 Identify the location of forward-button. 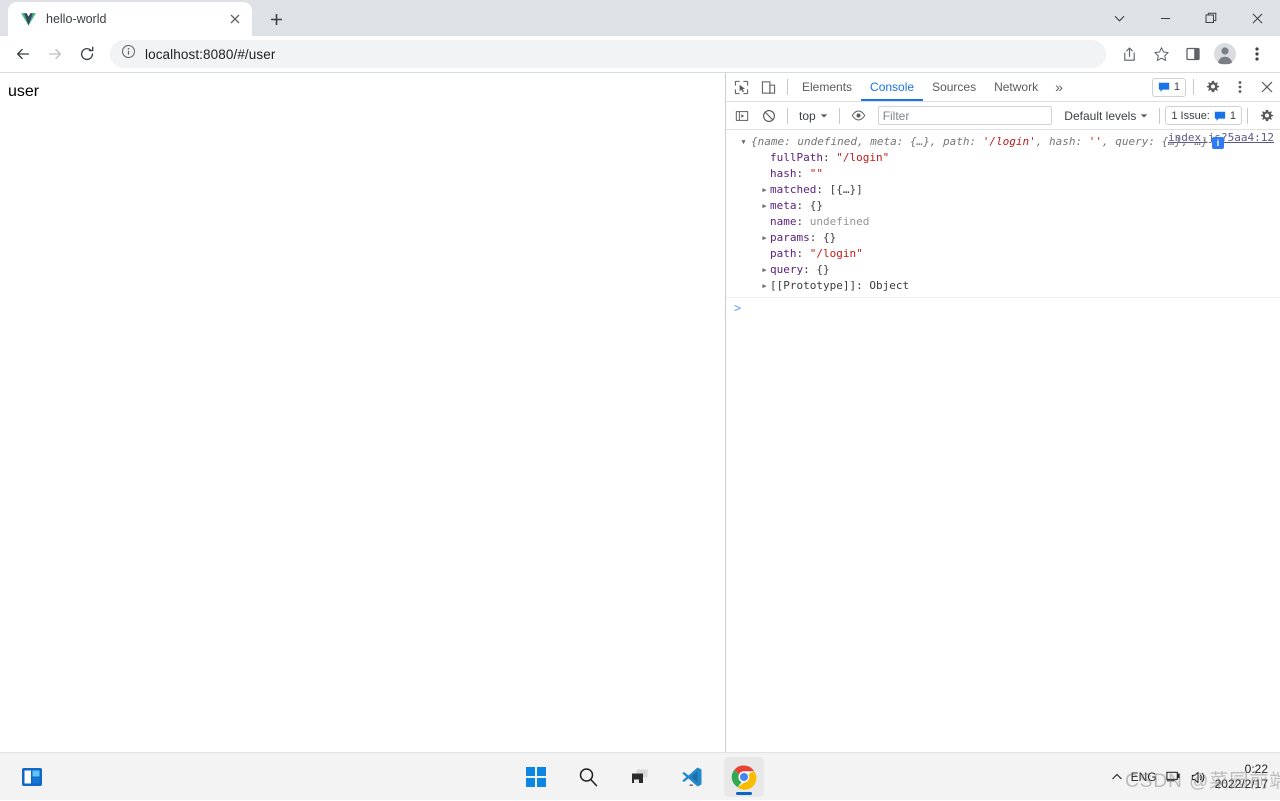
(55, 54).